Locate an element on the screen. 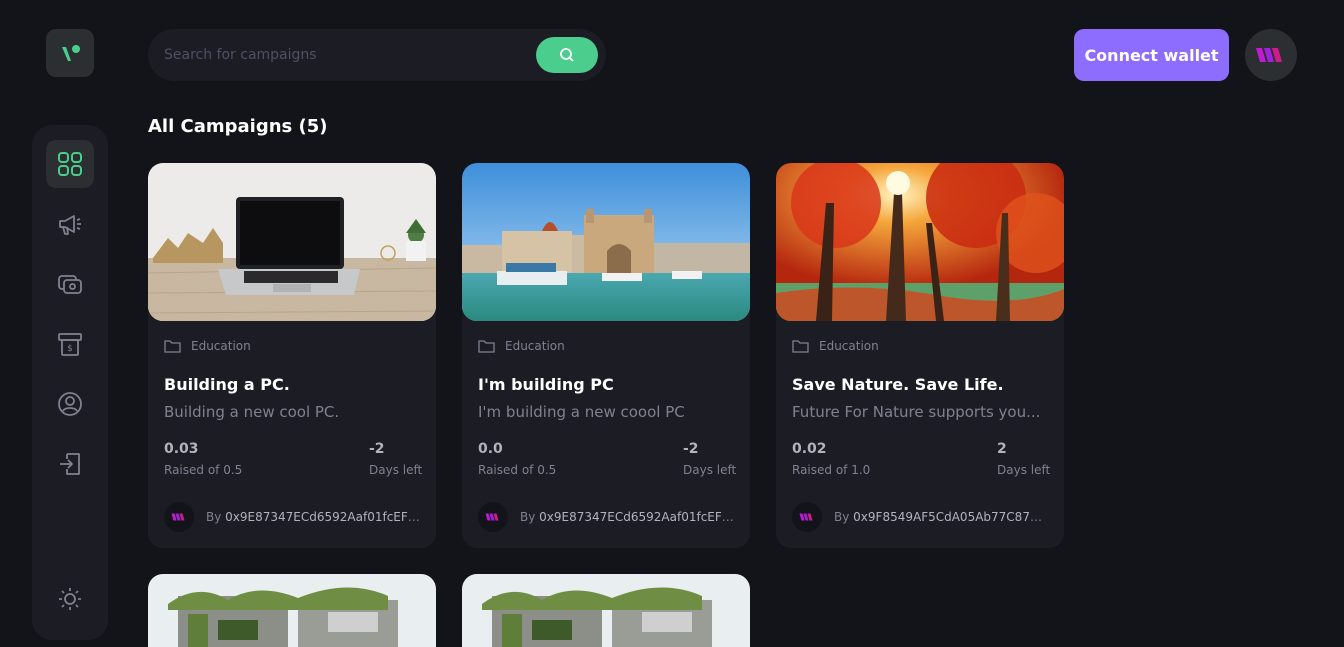 This screenshot has width=1344, height=647. campaign-raised: 0.03 Raised of 0.5 is located at coordinates (203, 459).